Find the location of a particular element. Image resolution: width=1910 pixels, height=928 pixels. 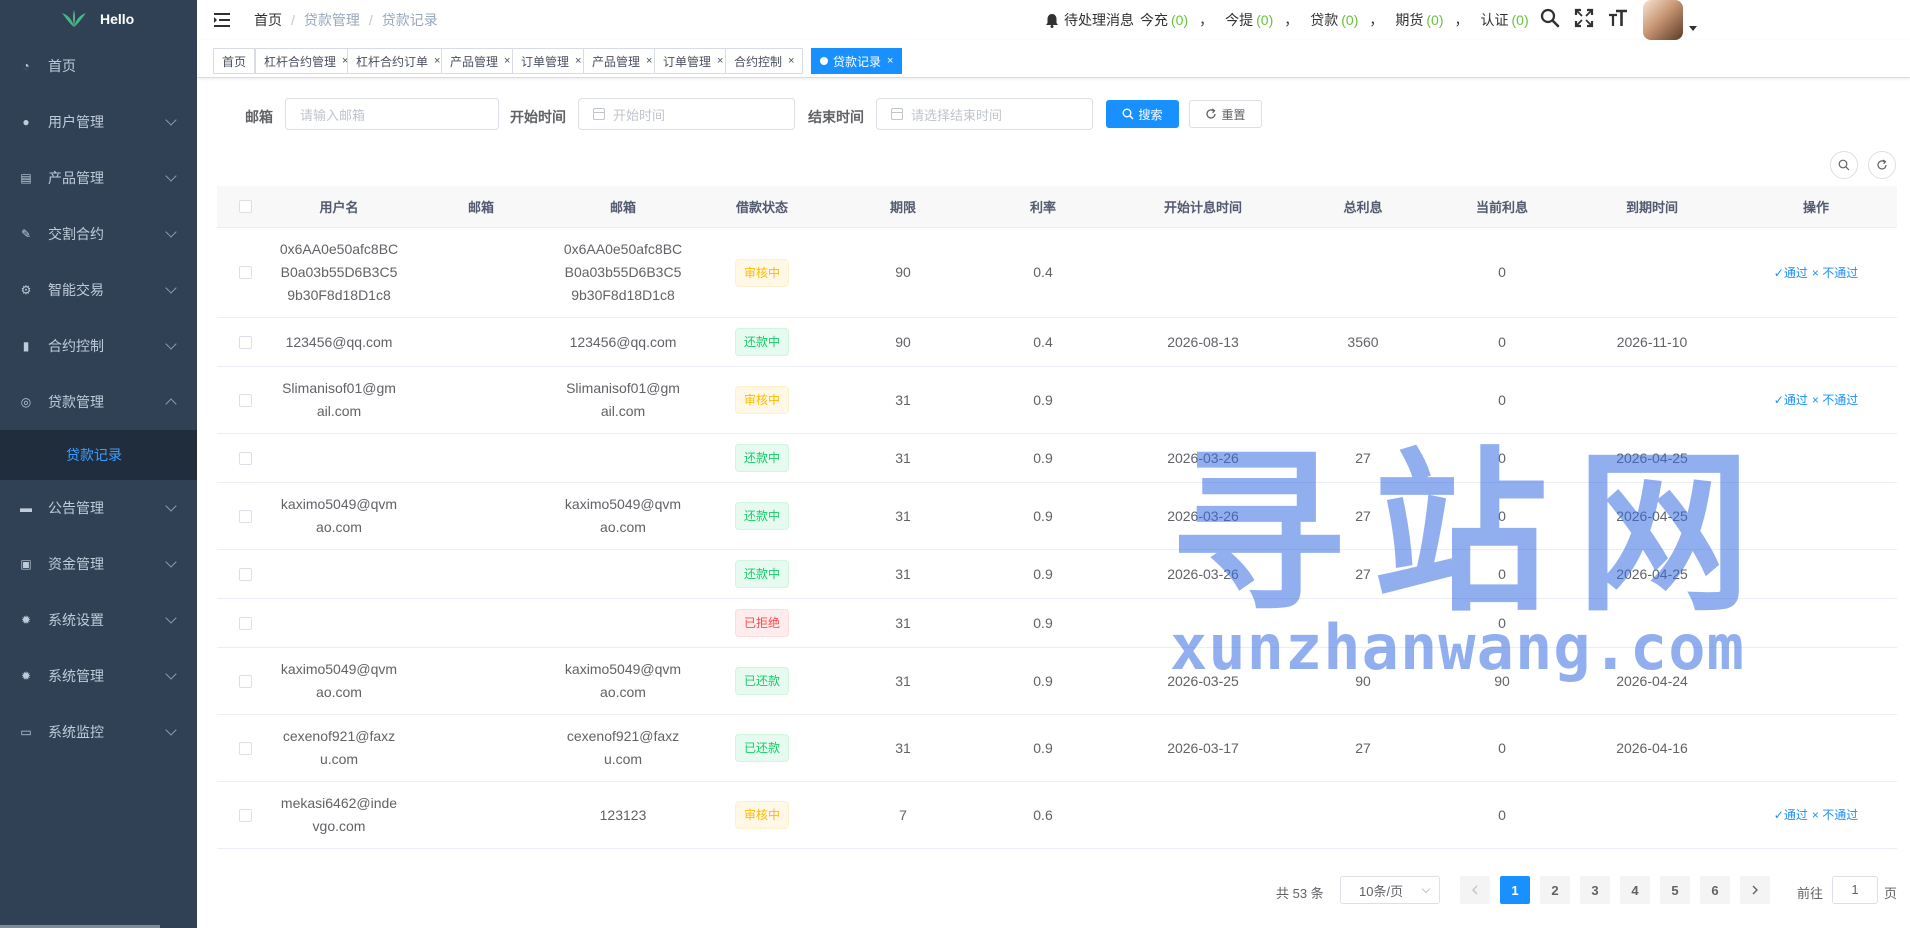

goto-page-input: 1 is located at coordinates (1855, 890).